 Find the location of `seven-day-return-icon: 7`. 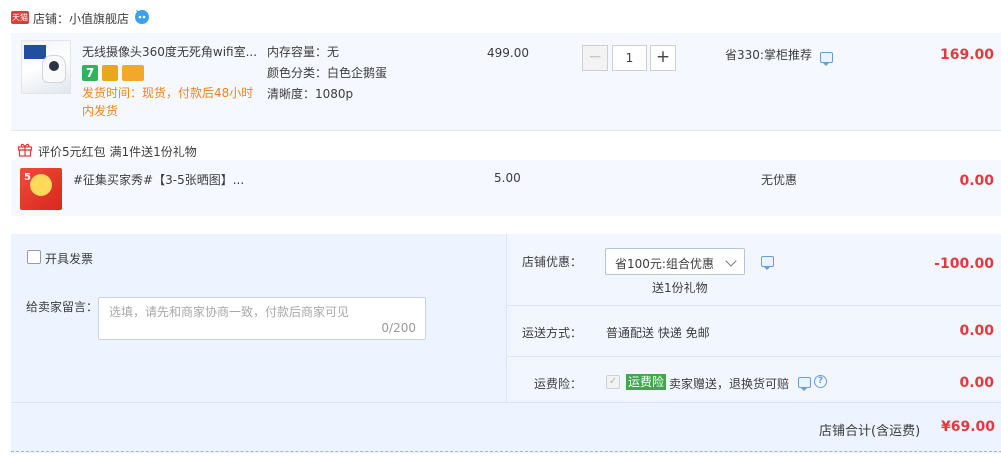

seven-day-return-icon: 7 is located at coordinates (90, 73).